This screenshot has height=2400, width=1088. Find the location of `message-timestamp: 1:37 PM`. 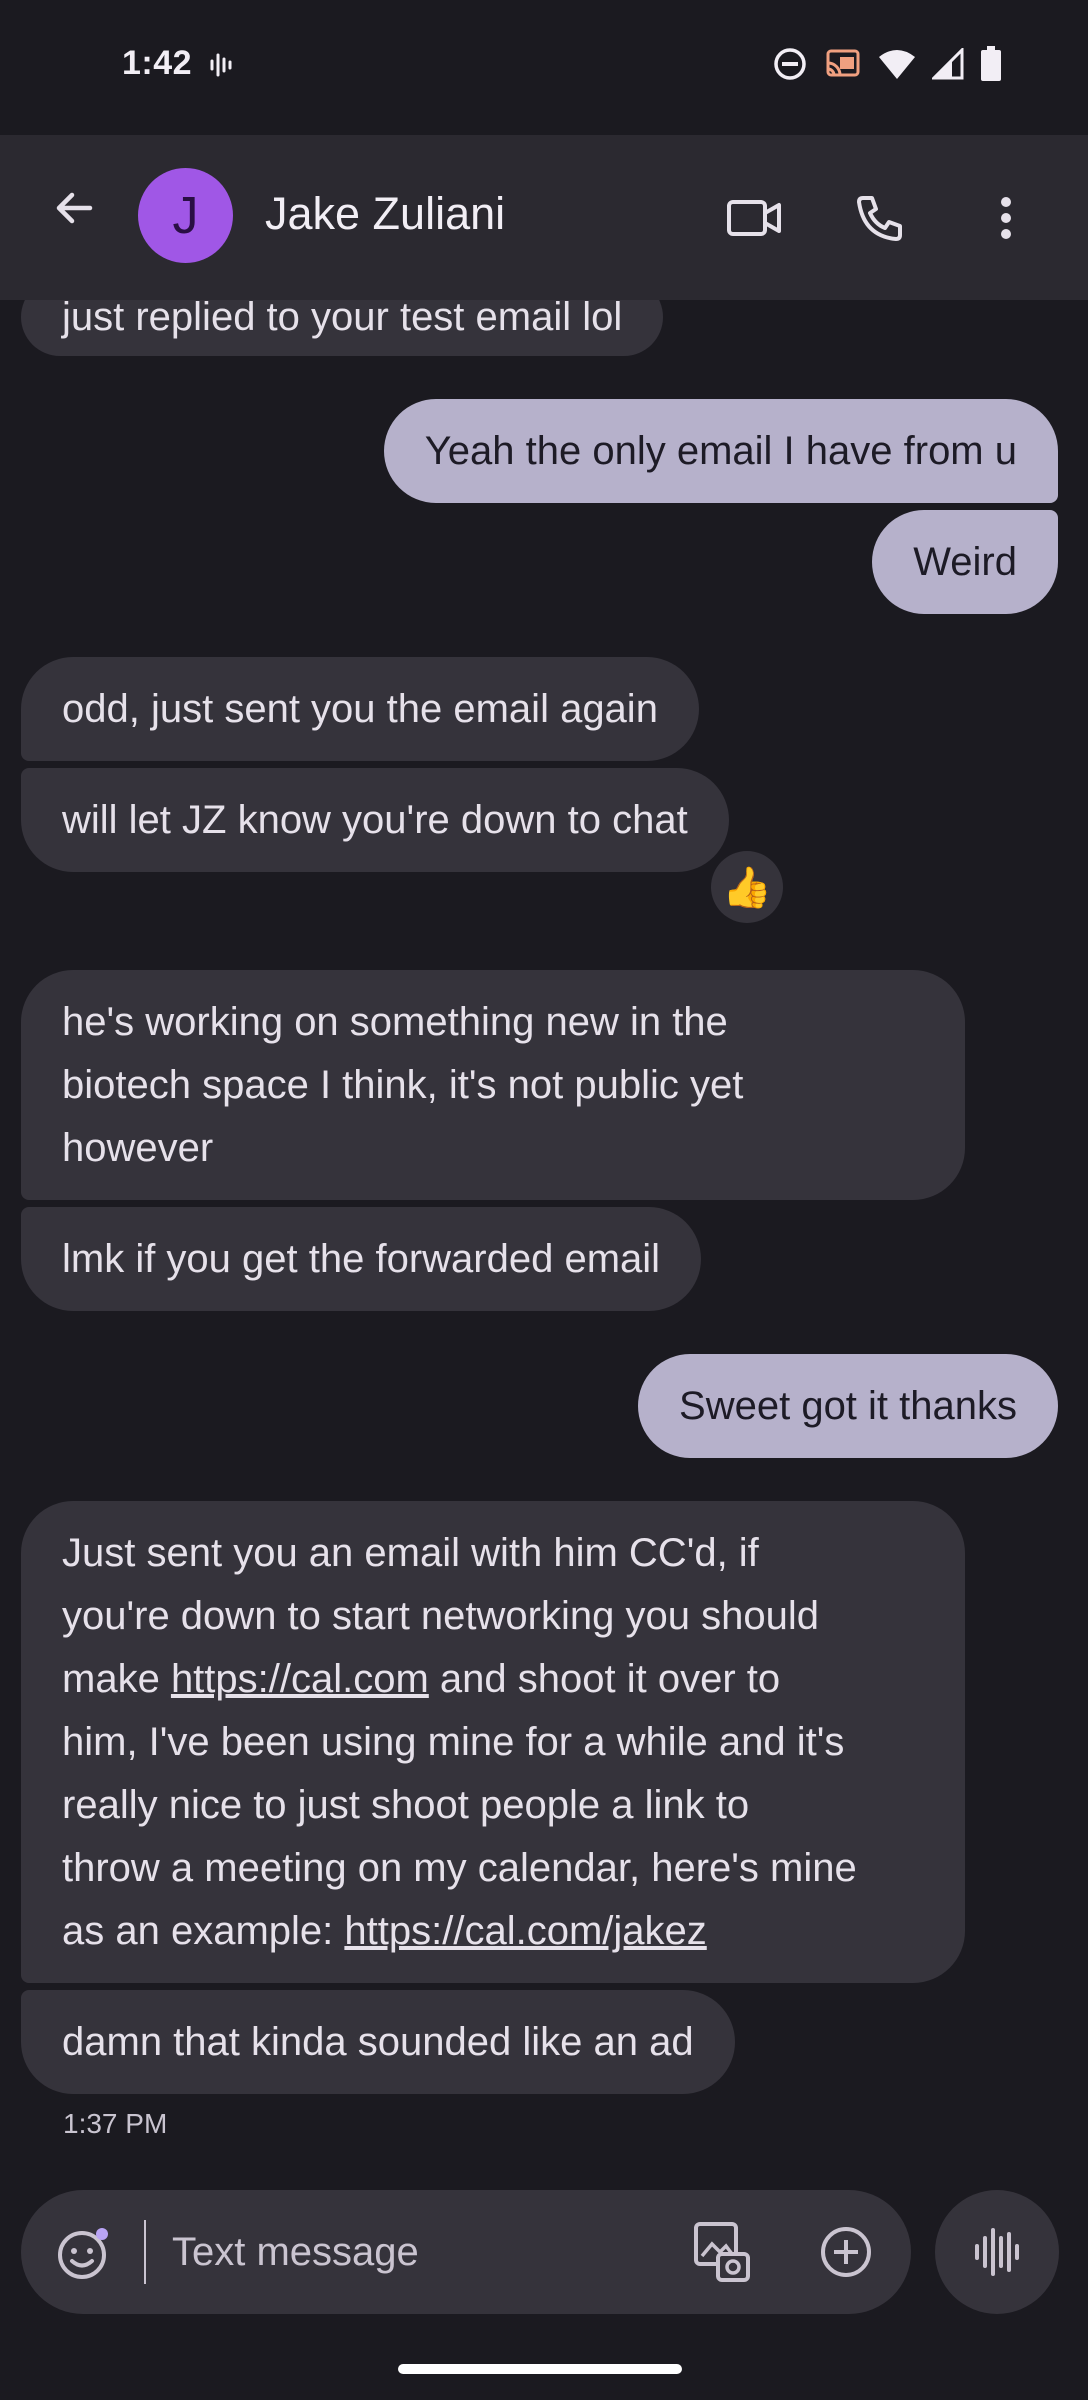

message-timestamp: 1:37 PM is located at coordinates (115, 2123).